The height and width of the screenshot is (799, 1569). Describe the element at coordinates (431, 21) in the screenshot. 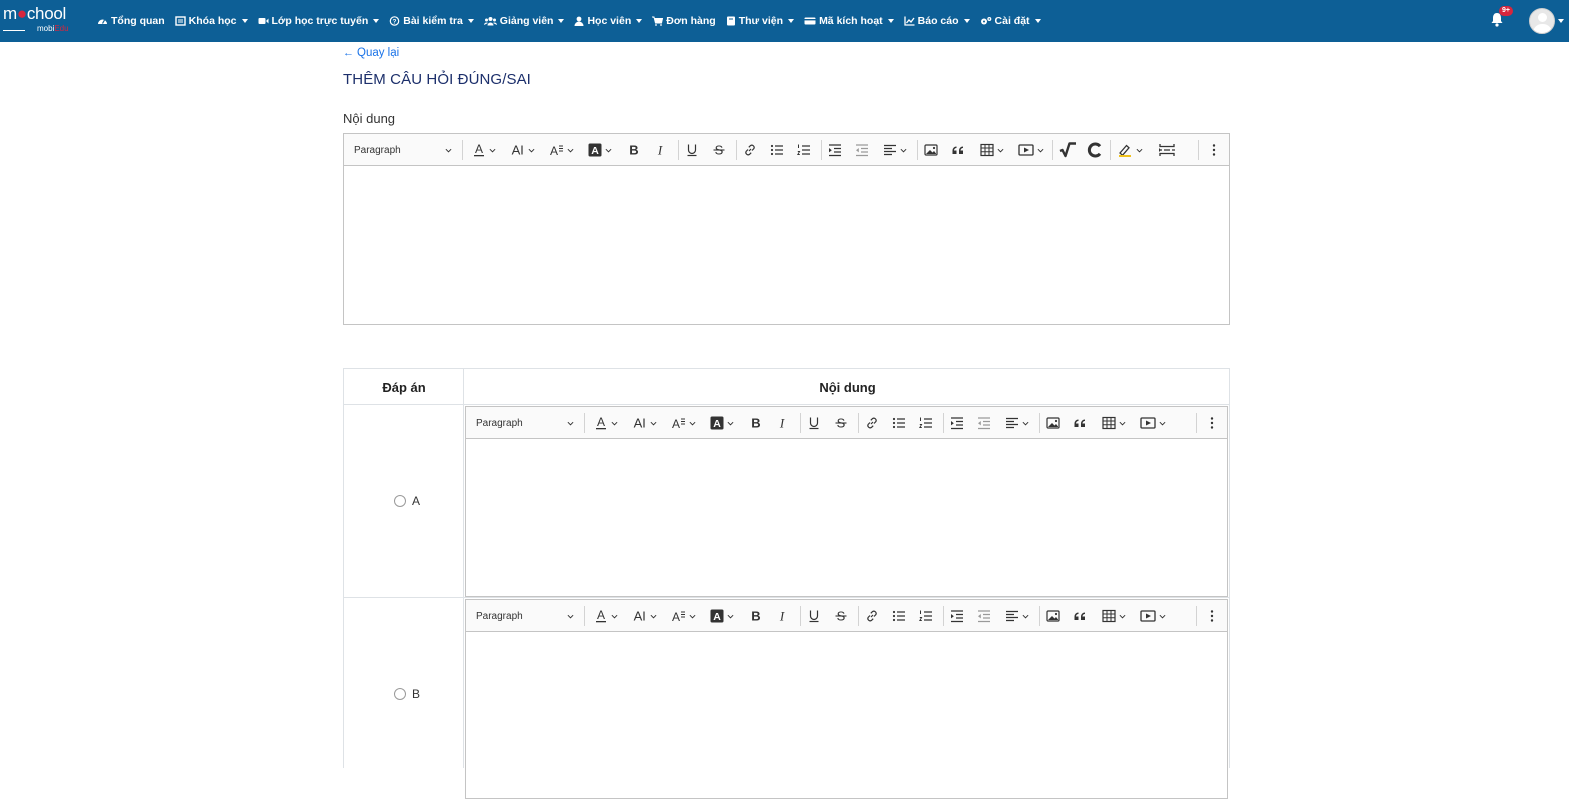

I see `nav-item-3: ? Bài kiểm tra` at that location.